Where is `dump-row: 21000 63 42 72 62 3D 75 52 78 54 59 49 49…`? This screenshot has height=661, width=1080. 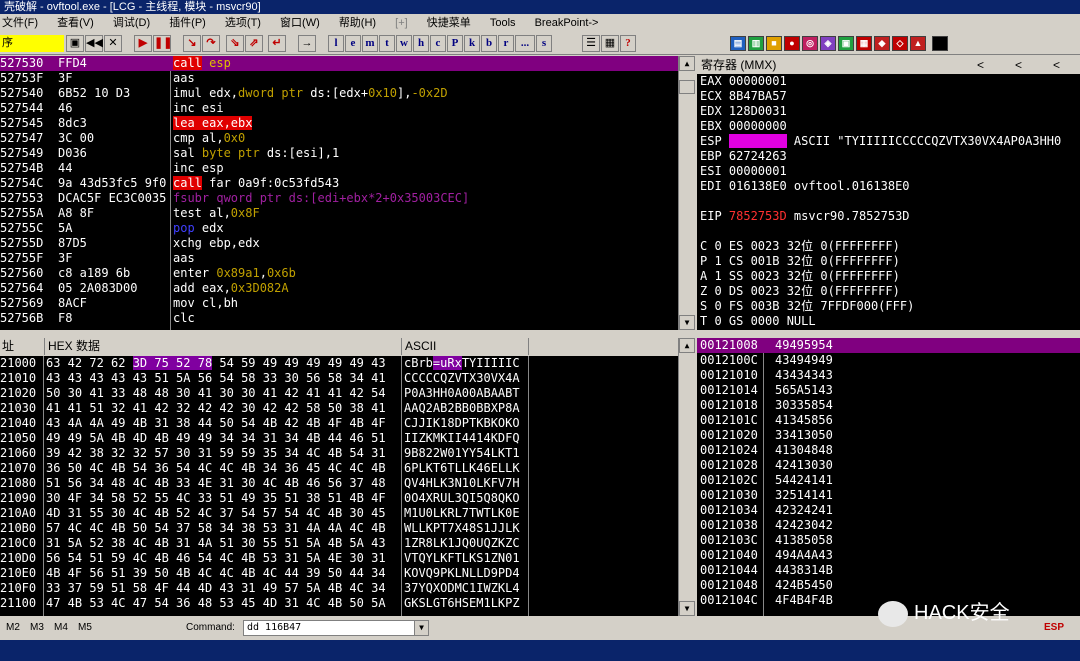 dump-row: 21000 63 42 72 62 3D 75 52 78 54 59 49 49… is located at coordinates (339, 363).